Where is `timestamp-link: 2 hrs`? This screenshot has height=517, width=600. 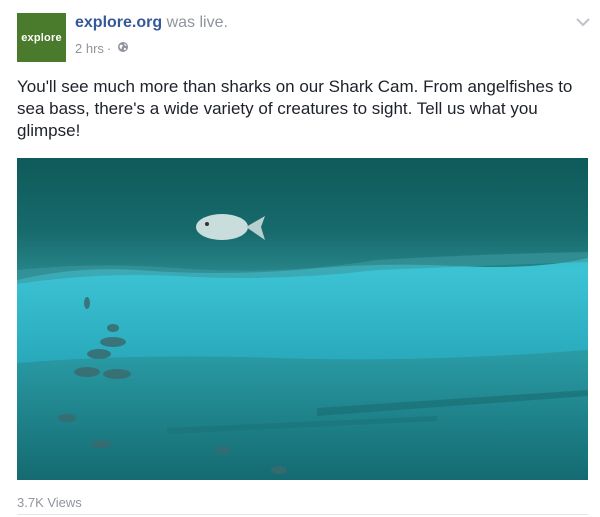
timestamp-link: 2 hrs is located at coordinates (89, 48).